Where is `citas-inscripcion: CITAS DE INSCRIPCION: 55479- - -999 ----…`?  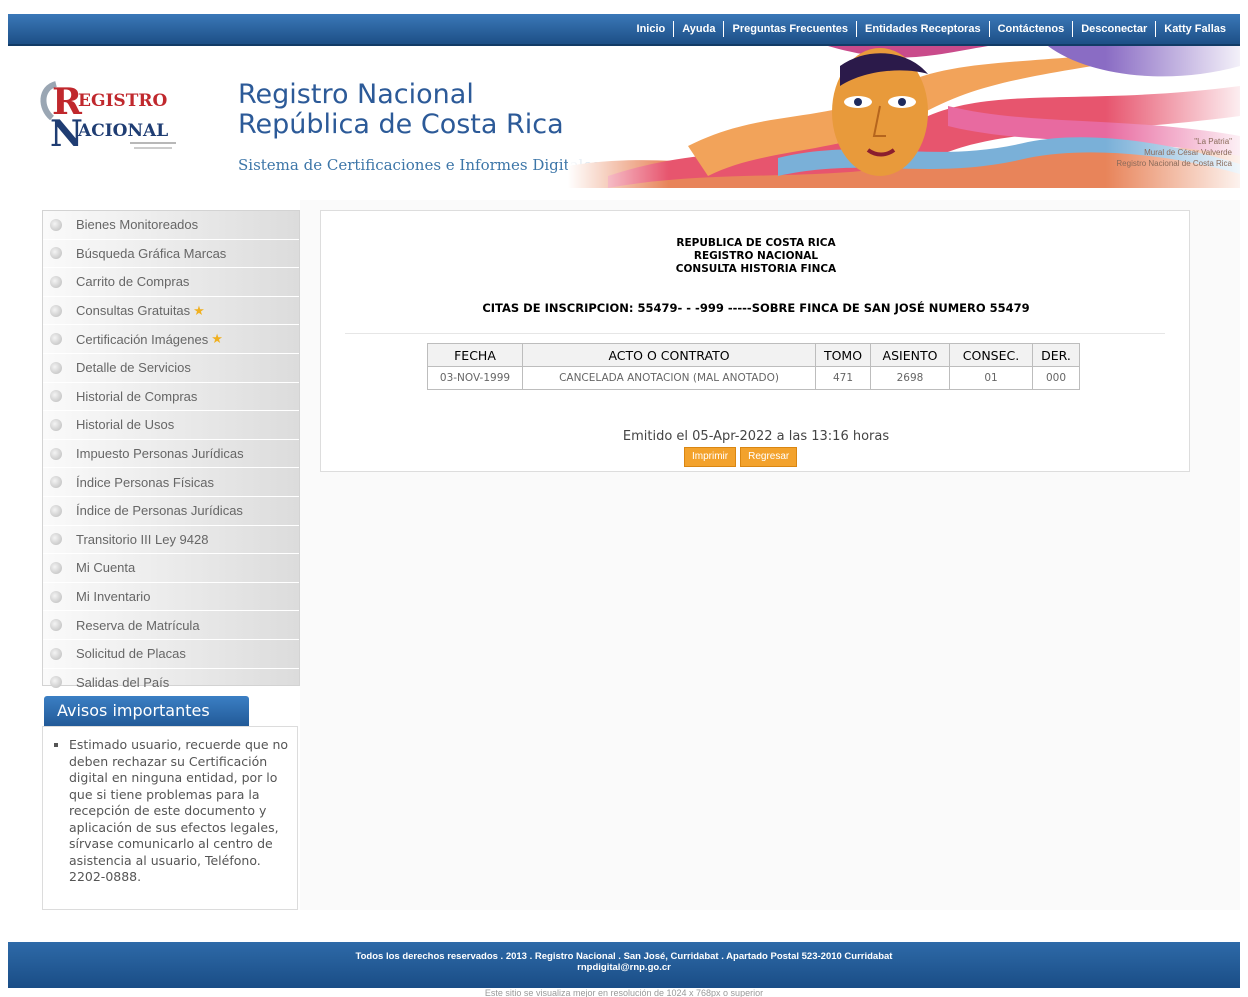 citas-inscripcion: CITAS DE INSCRIPCION: 55479- - -999 ----… is located at coordinates (756, 308).